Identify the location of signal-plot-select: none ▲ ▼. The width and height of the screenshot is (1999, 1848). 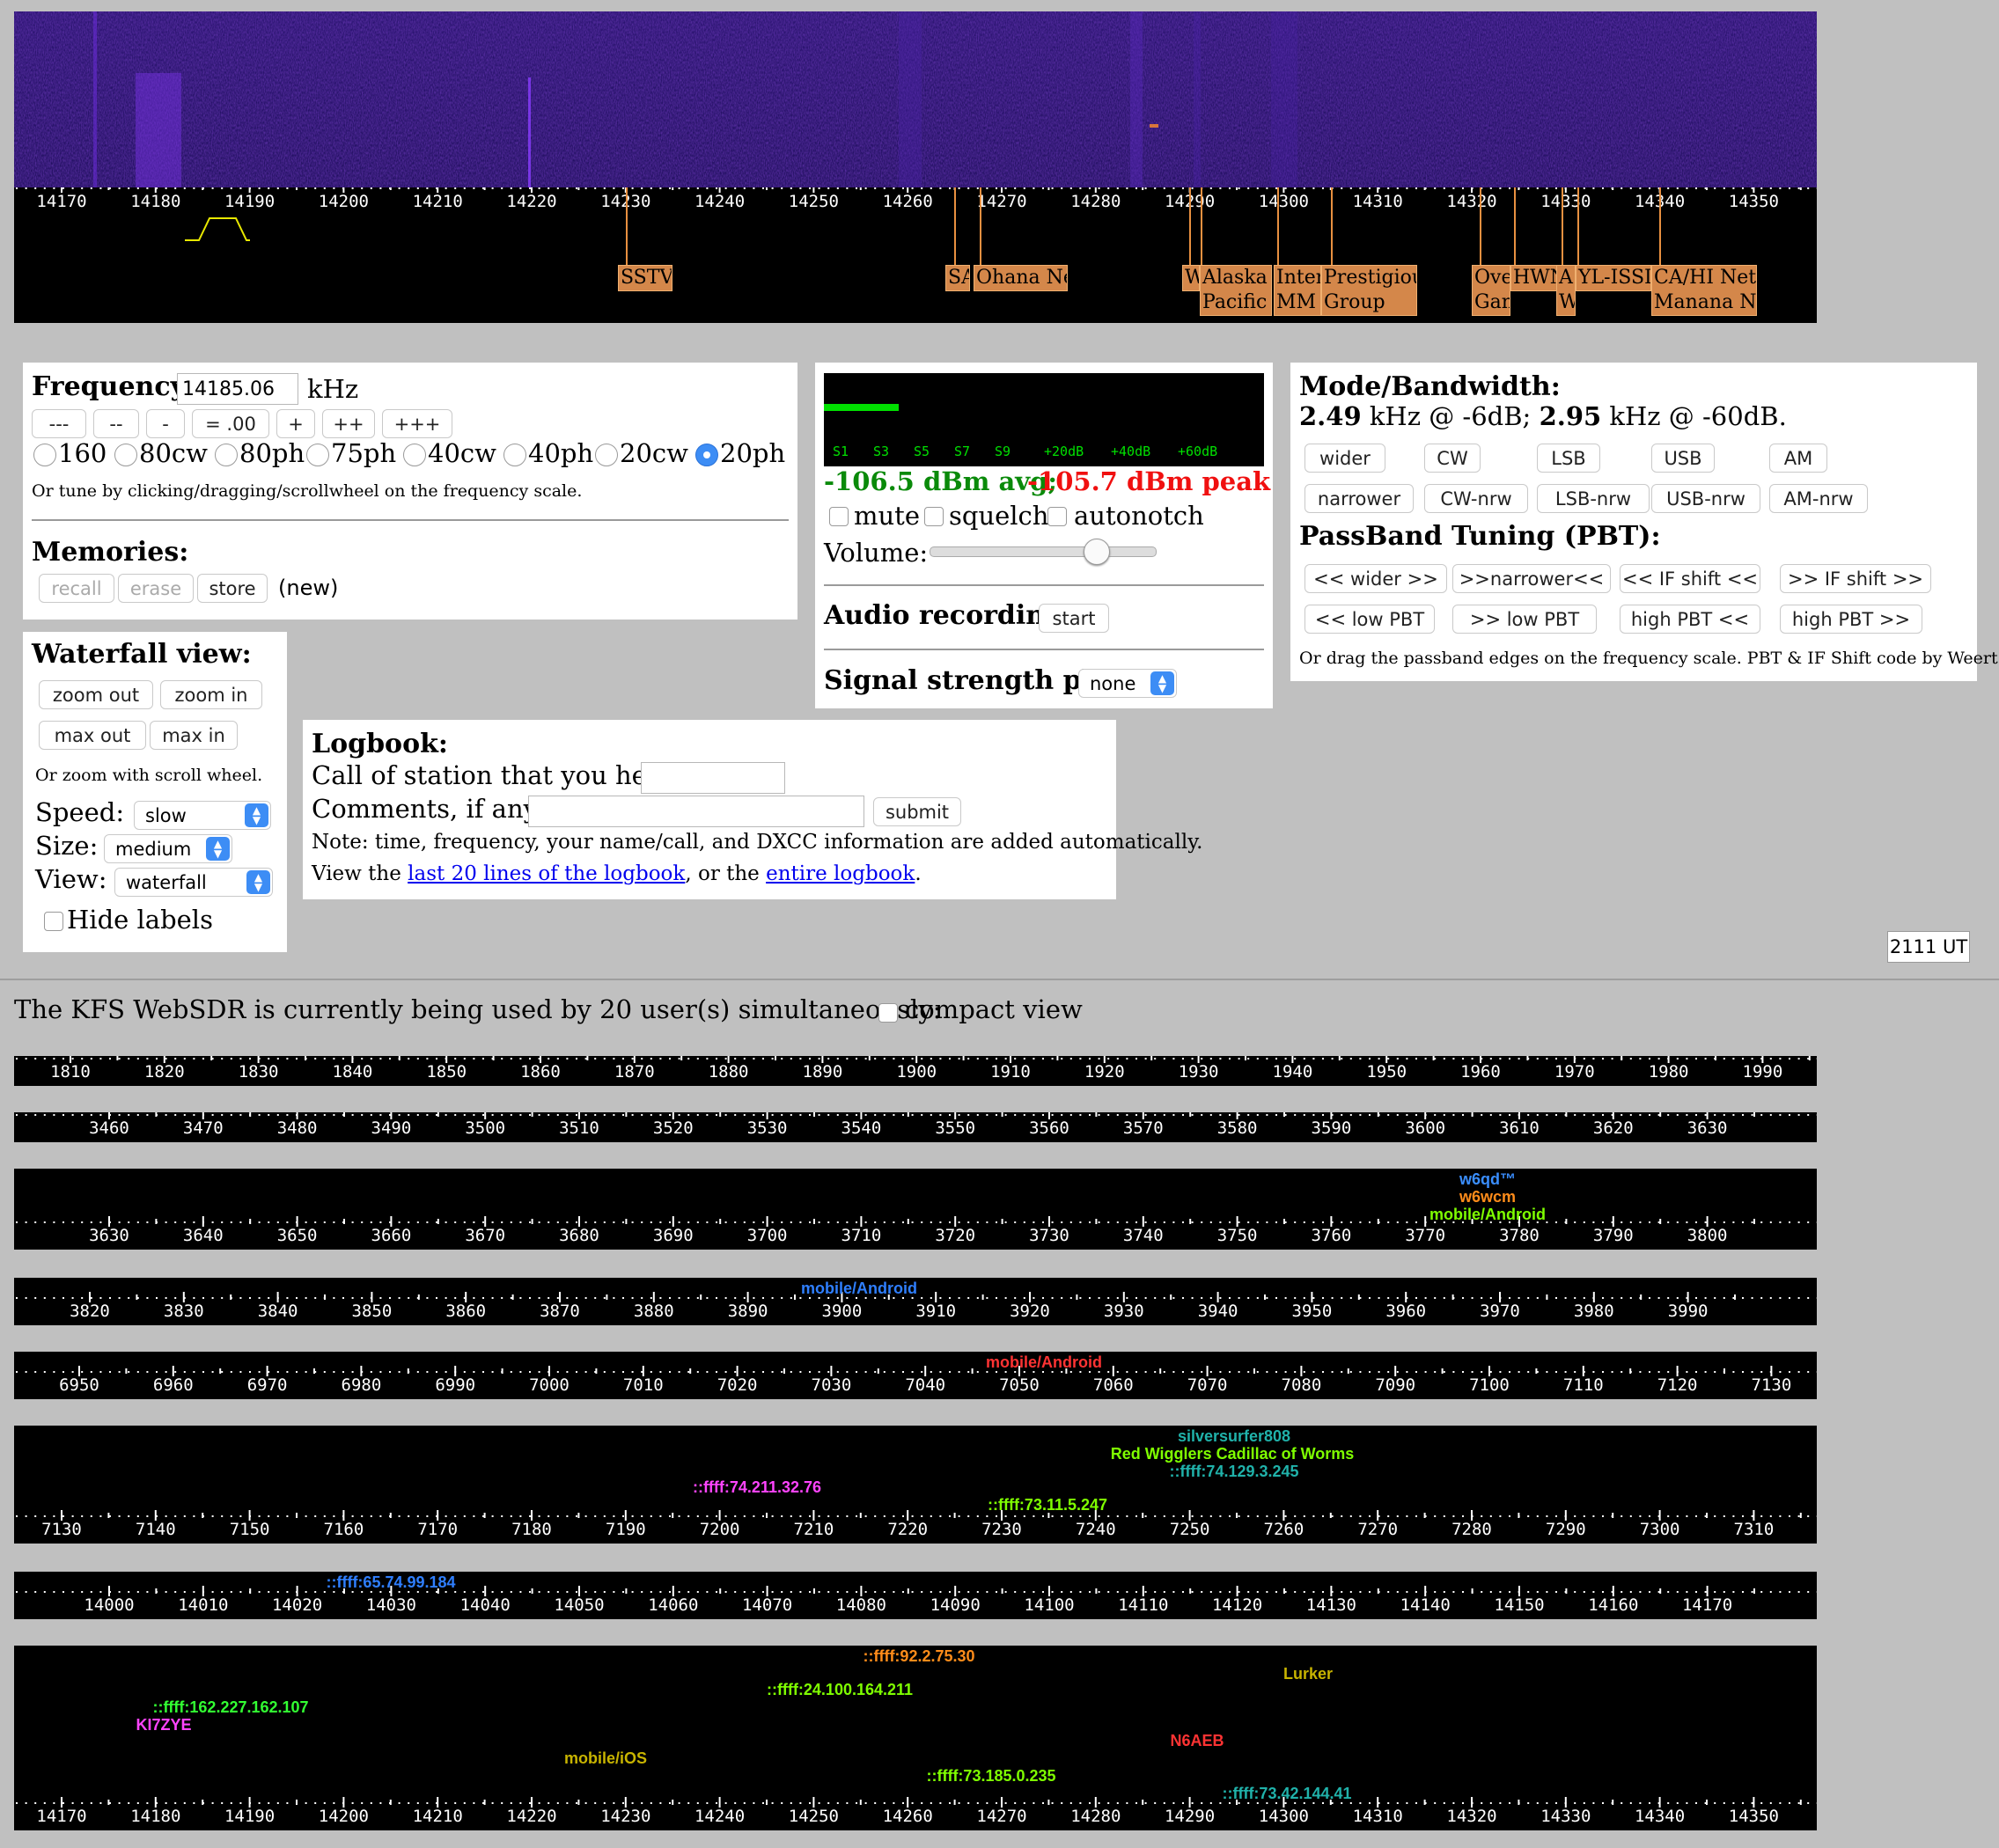
(1127, 683).